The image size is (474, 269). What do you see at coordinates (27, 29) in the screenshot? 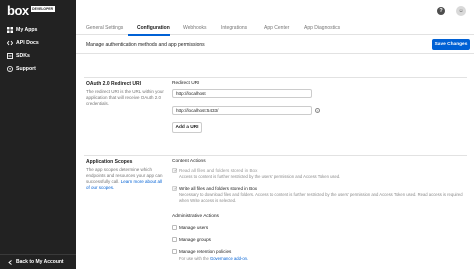
I see `sidebar-item-label: My Apps` at bounding box center [27, 29].